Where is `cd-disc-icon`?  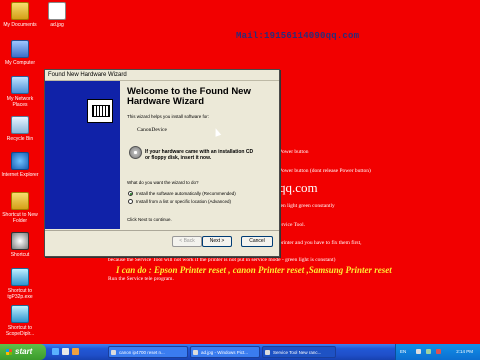 cd-disc-icon is located at coordinates (135, 152).